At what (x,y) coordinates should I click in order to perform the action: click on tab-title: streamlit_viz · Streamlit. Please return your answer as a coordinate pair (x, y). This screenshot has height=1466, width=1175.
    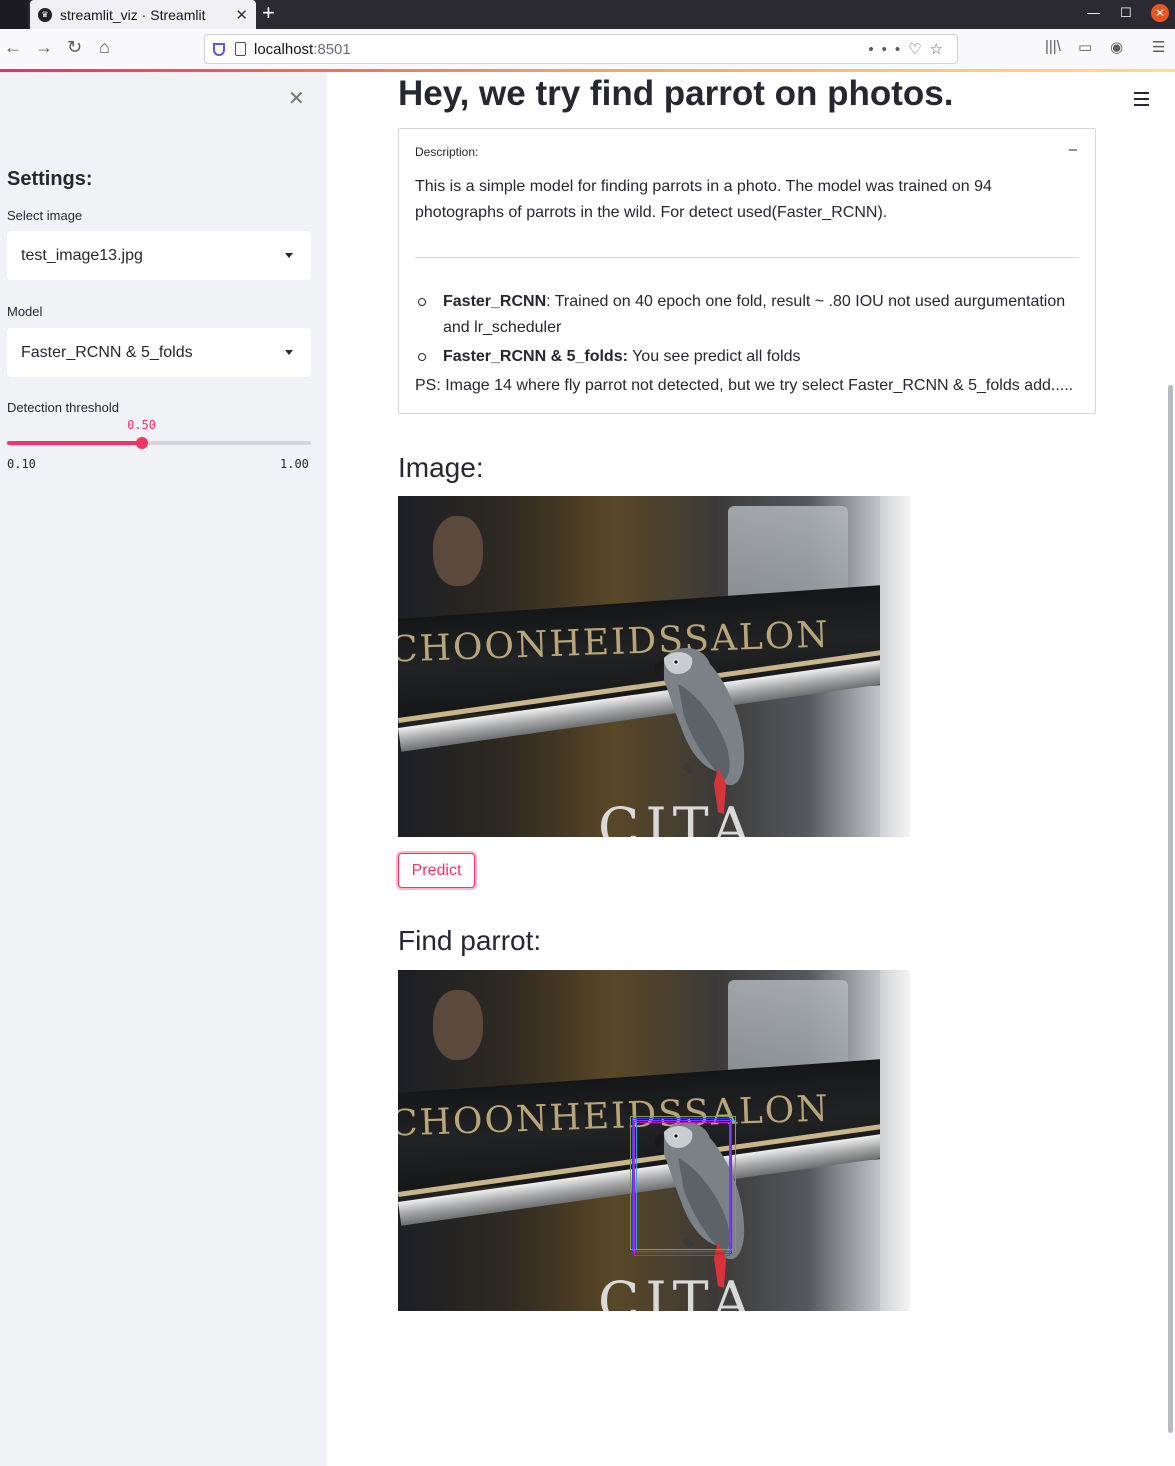
    Looking at the image, I should click on (133, 14).